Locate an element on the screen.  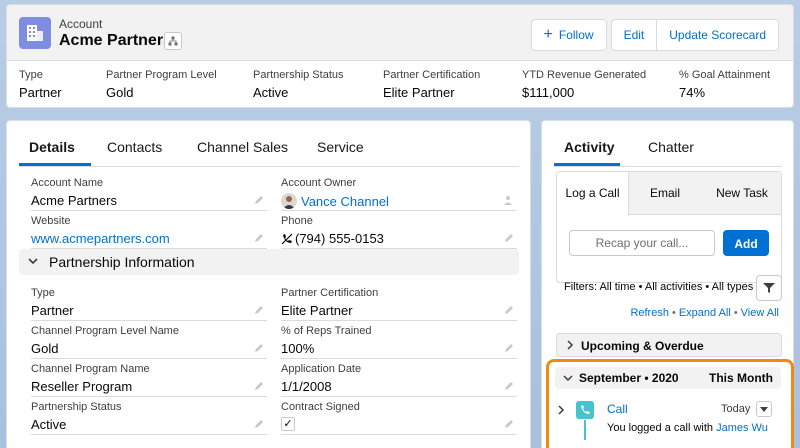
refresh-link: Refresh is located at coordinates (649, 313).